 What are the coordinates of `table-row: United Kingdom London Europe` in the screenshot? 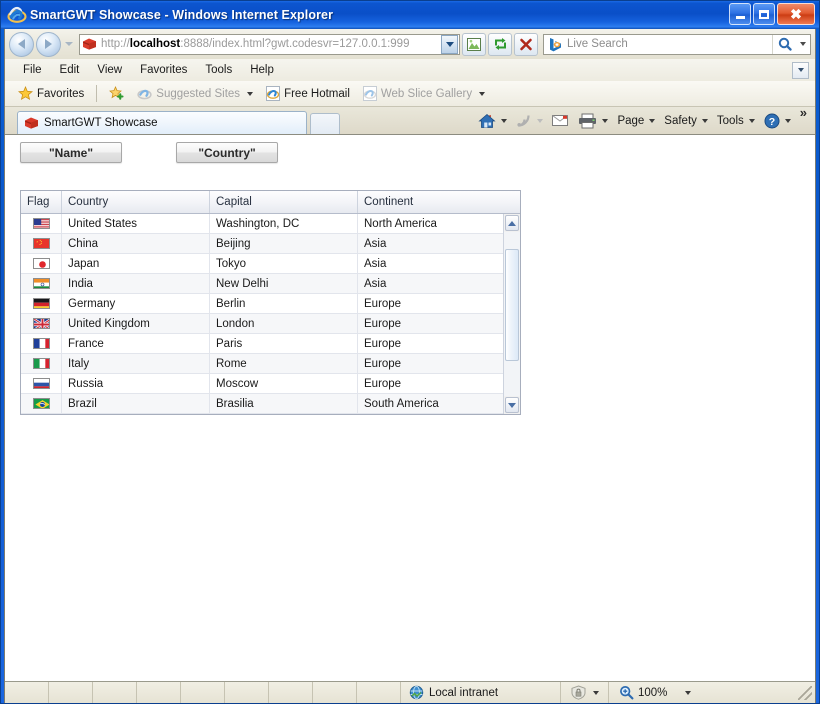 It's located at (262, 324).